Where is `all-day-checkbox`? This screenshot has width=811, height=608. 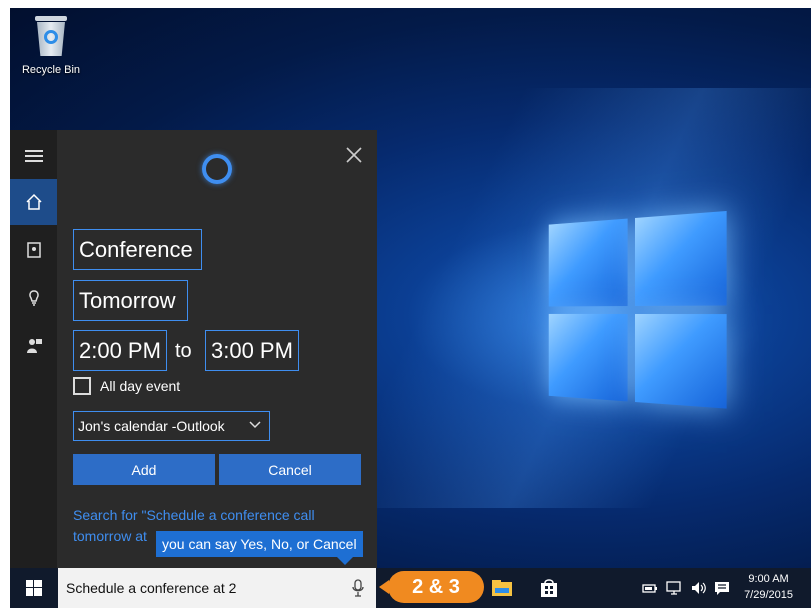
all-day-checkbox is located at coordinates (82, 386).